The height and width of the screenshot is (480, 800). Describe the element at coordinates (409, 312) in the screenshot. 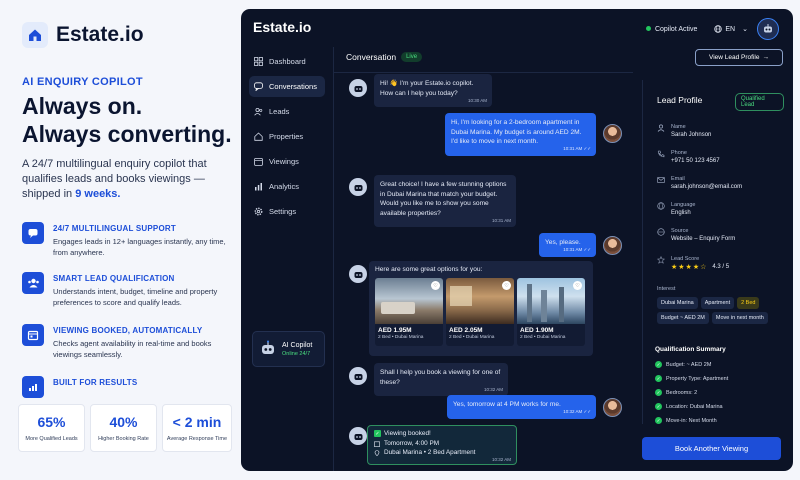

I see `property-card: ♡ AED 1.95M 2 Bed • Dubai Marina` at that location.